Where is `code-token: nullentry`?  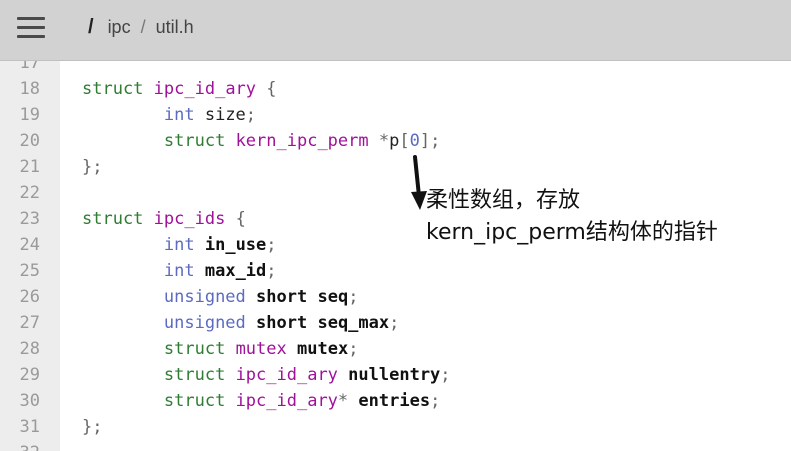 code-token: nullentry is located at coordinates (394, 375).